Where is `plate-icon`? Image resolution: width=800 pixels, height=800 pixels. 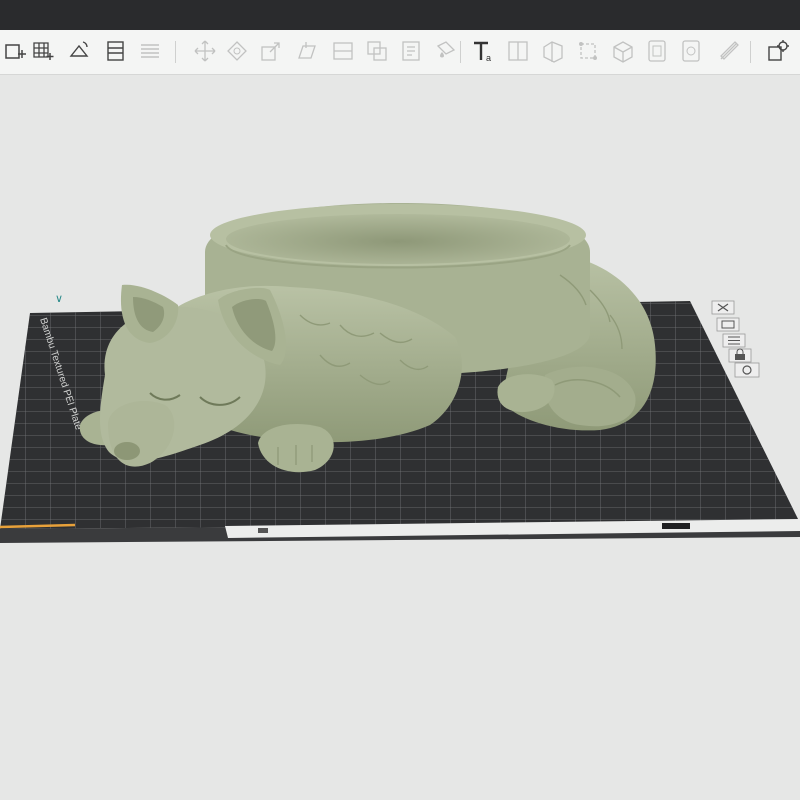 plate-icon is located at coordinates (263, 530).